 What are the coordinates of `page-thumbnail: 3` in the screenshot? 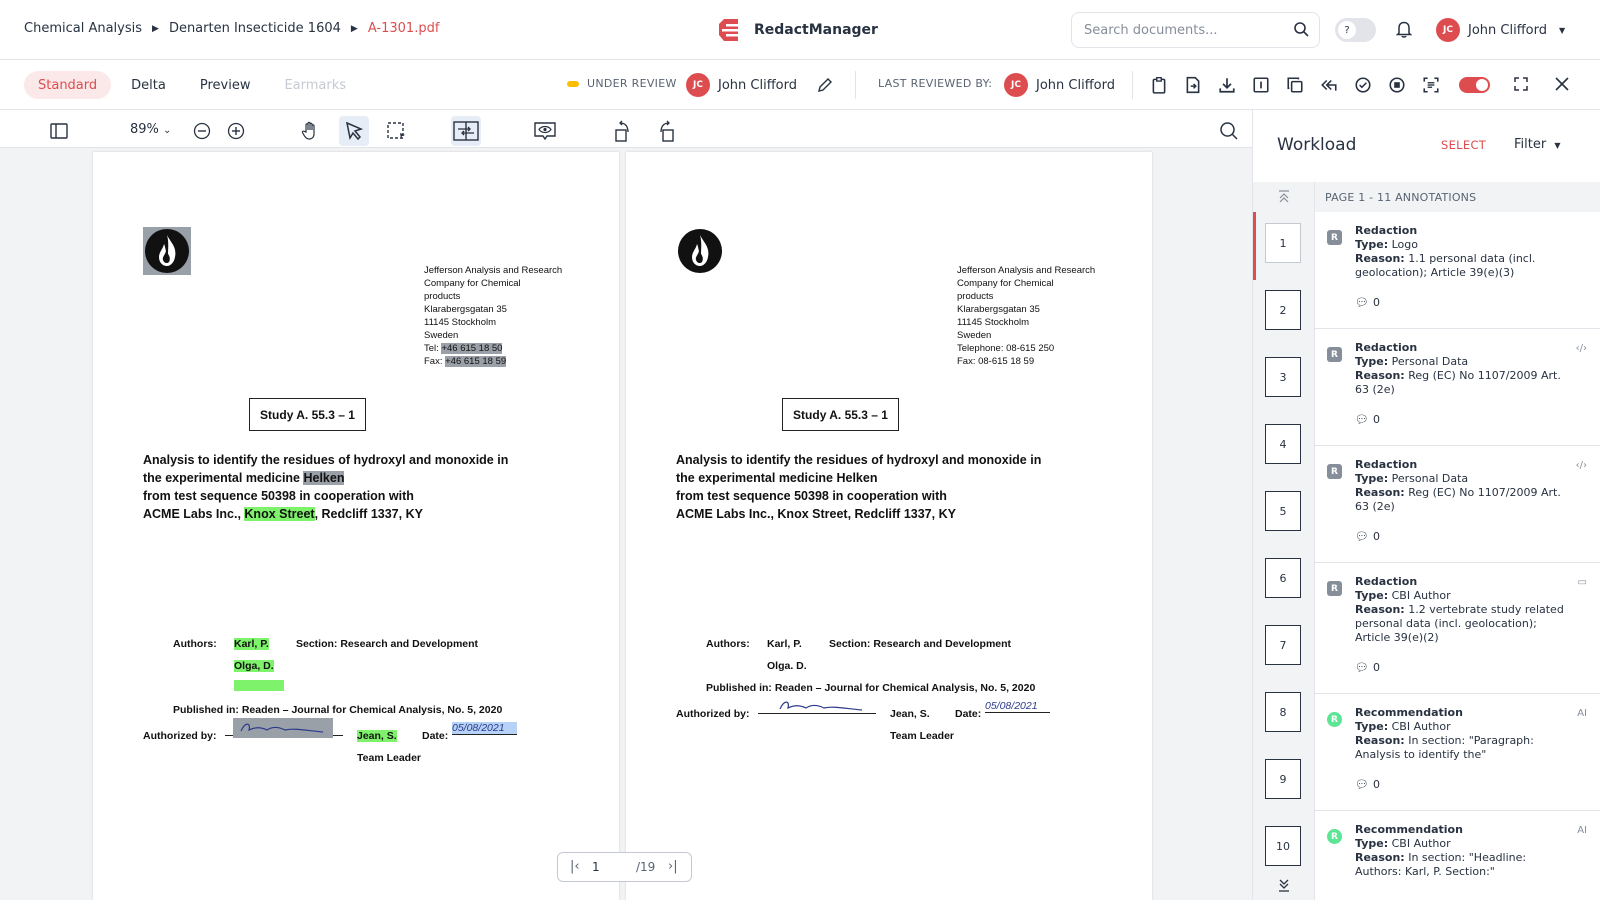 It's located at (1283, 377).